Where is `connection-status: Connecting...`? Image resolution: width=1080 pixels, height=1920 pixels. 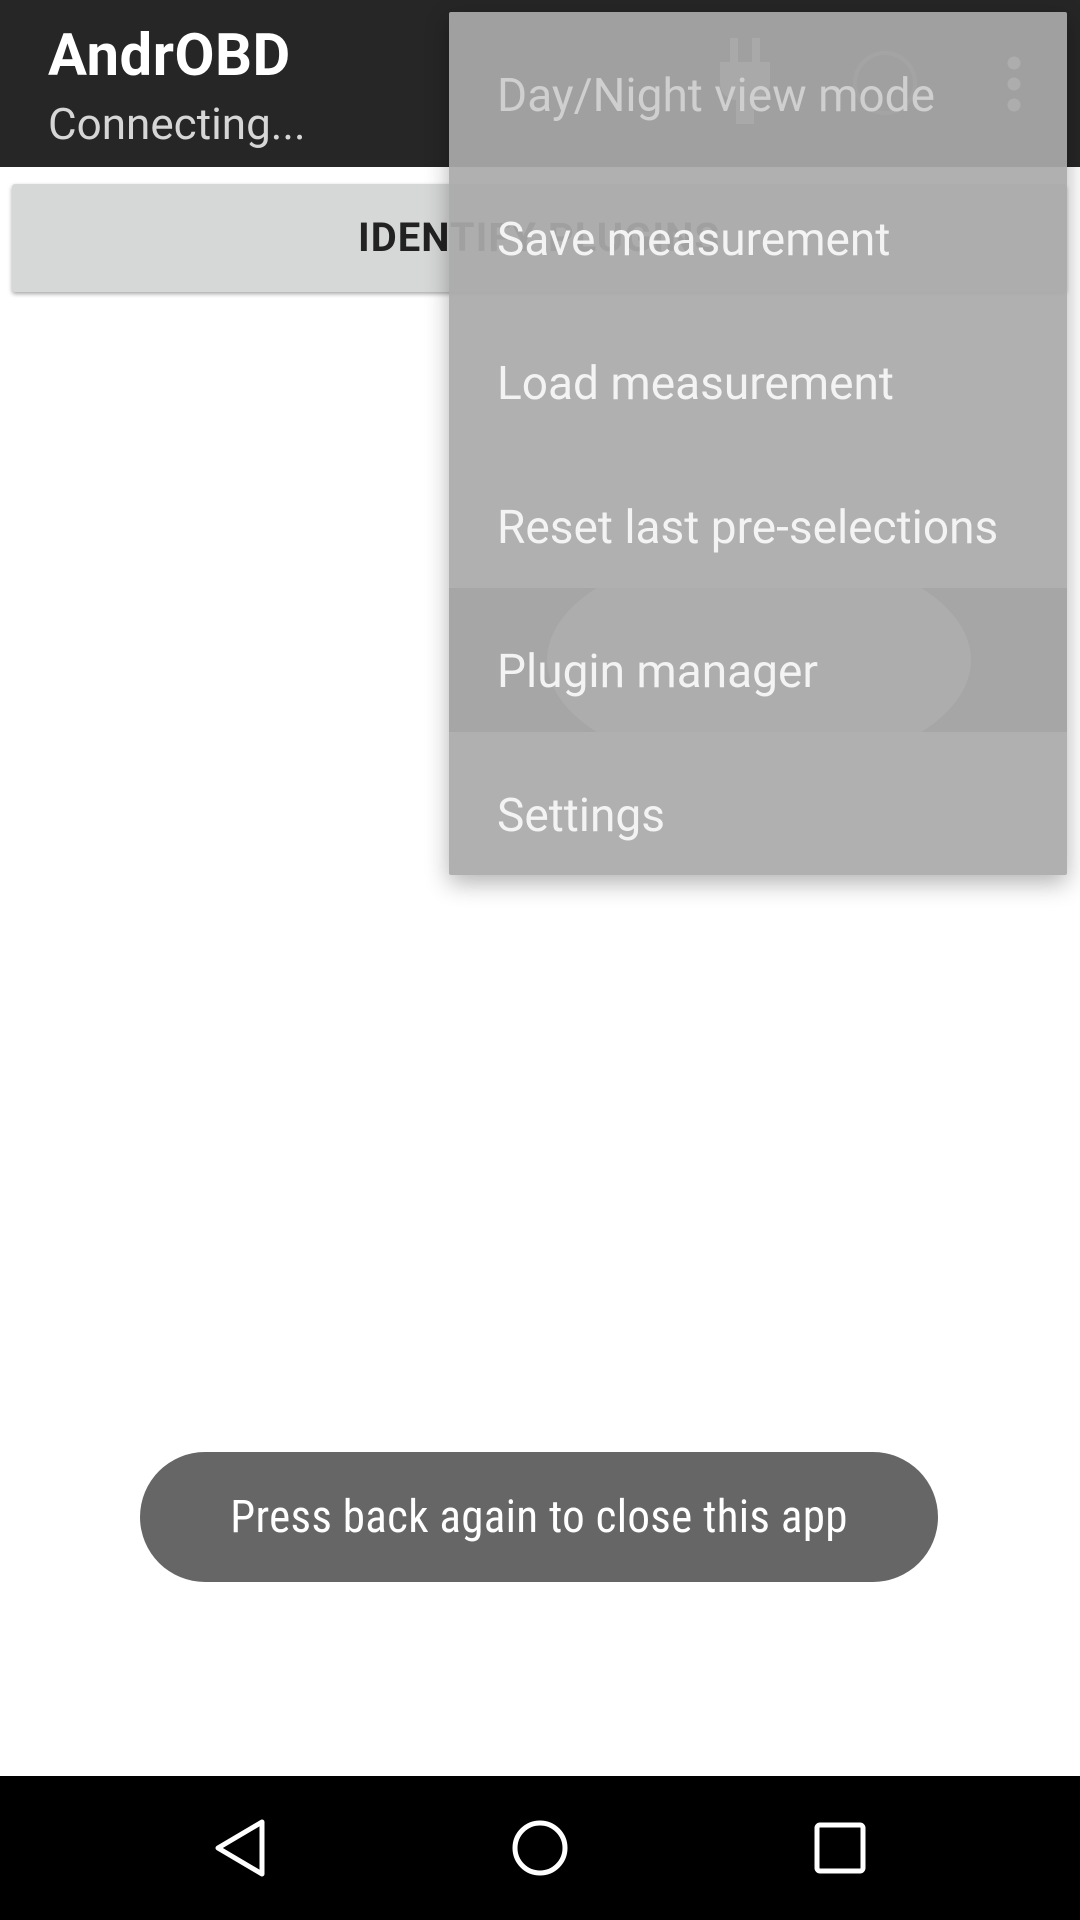 connection-status: Connecting... is located at coordinates (177, 124).